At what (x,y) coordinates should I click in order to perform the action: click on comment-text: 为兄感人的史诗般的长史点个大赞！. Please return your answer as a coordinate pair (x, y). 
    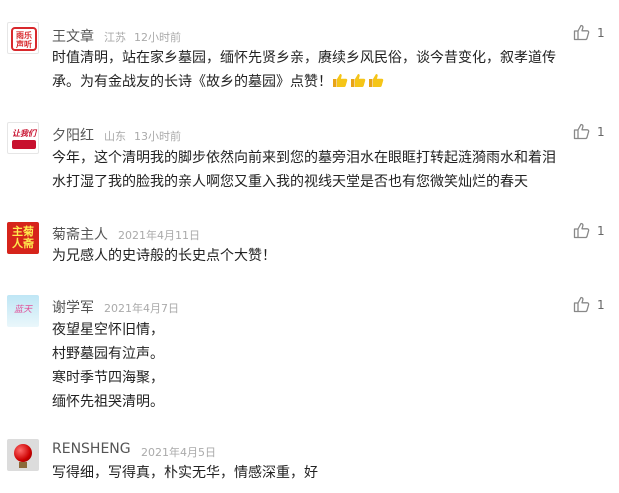
    Looking at the image, I should click on (330, 256).